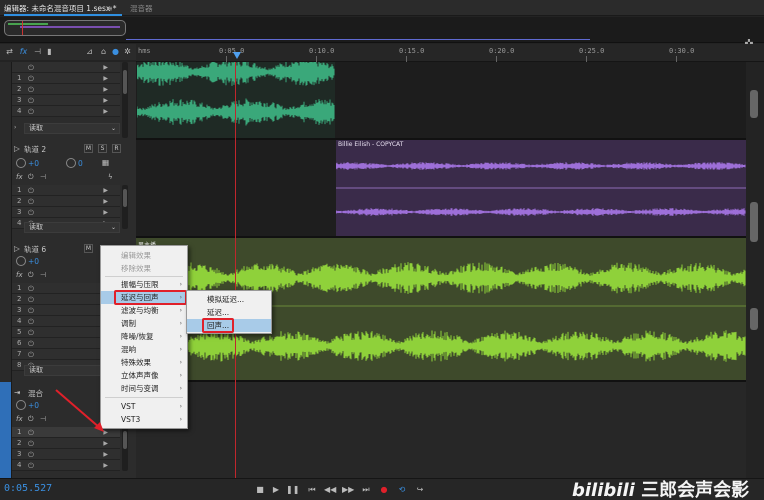 This screenshot has height=500, width=764. I want to click on timeline-overview: ✜, so click(382, 33).